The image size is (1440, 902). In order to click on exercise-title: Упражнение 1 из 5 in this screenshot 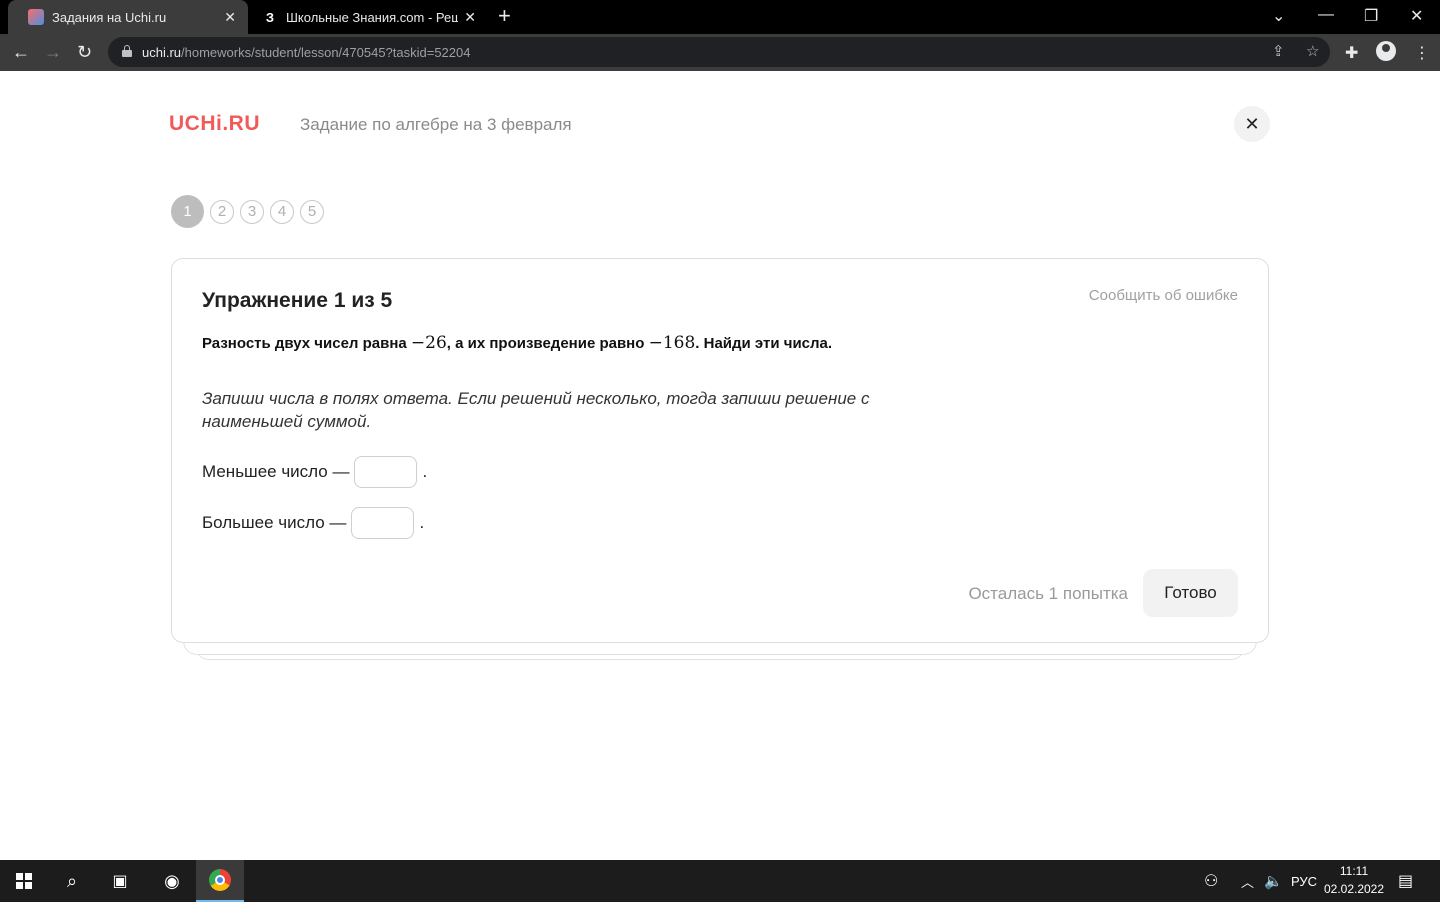, I will do `click(297, 300)`.